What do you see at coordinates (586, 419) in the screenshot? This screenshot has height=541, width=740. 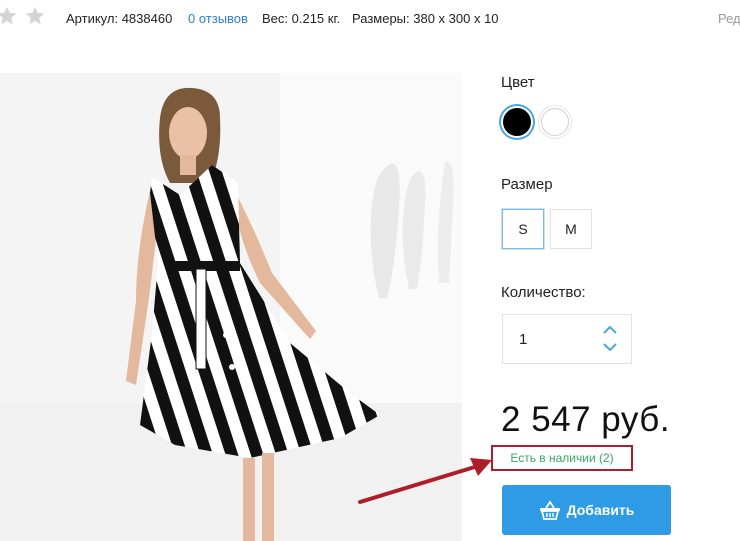 I see `product-price: 2 547 руб.` at bounding box center [586, 419].